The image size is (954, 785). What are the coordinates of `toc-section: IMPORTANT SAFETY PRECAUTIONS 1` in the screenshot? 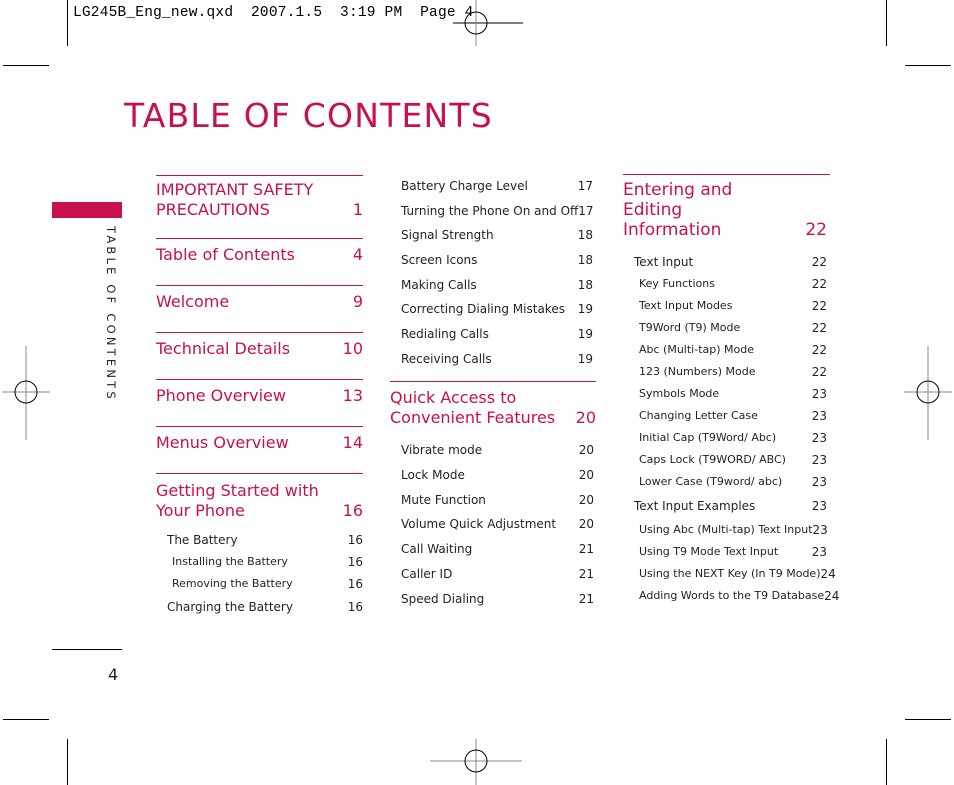 It's located at (259, 206).